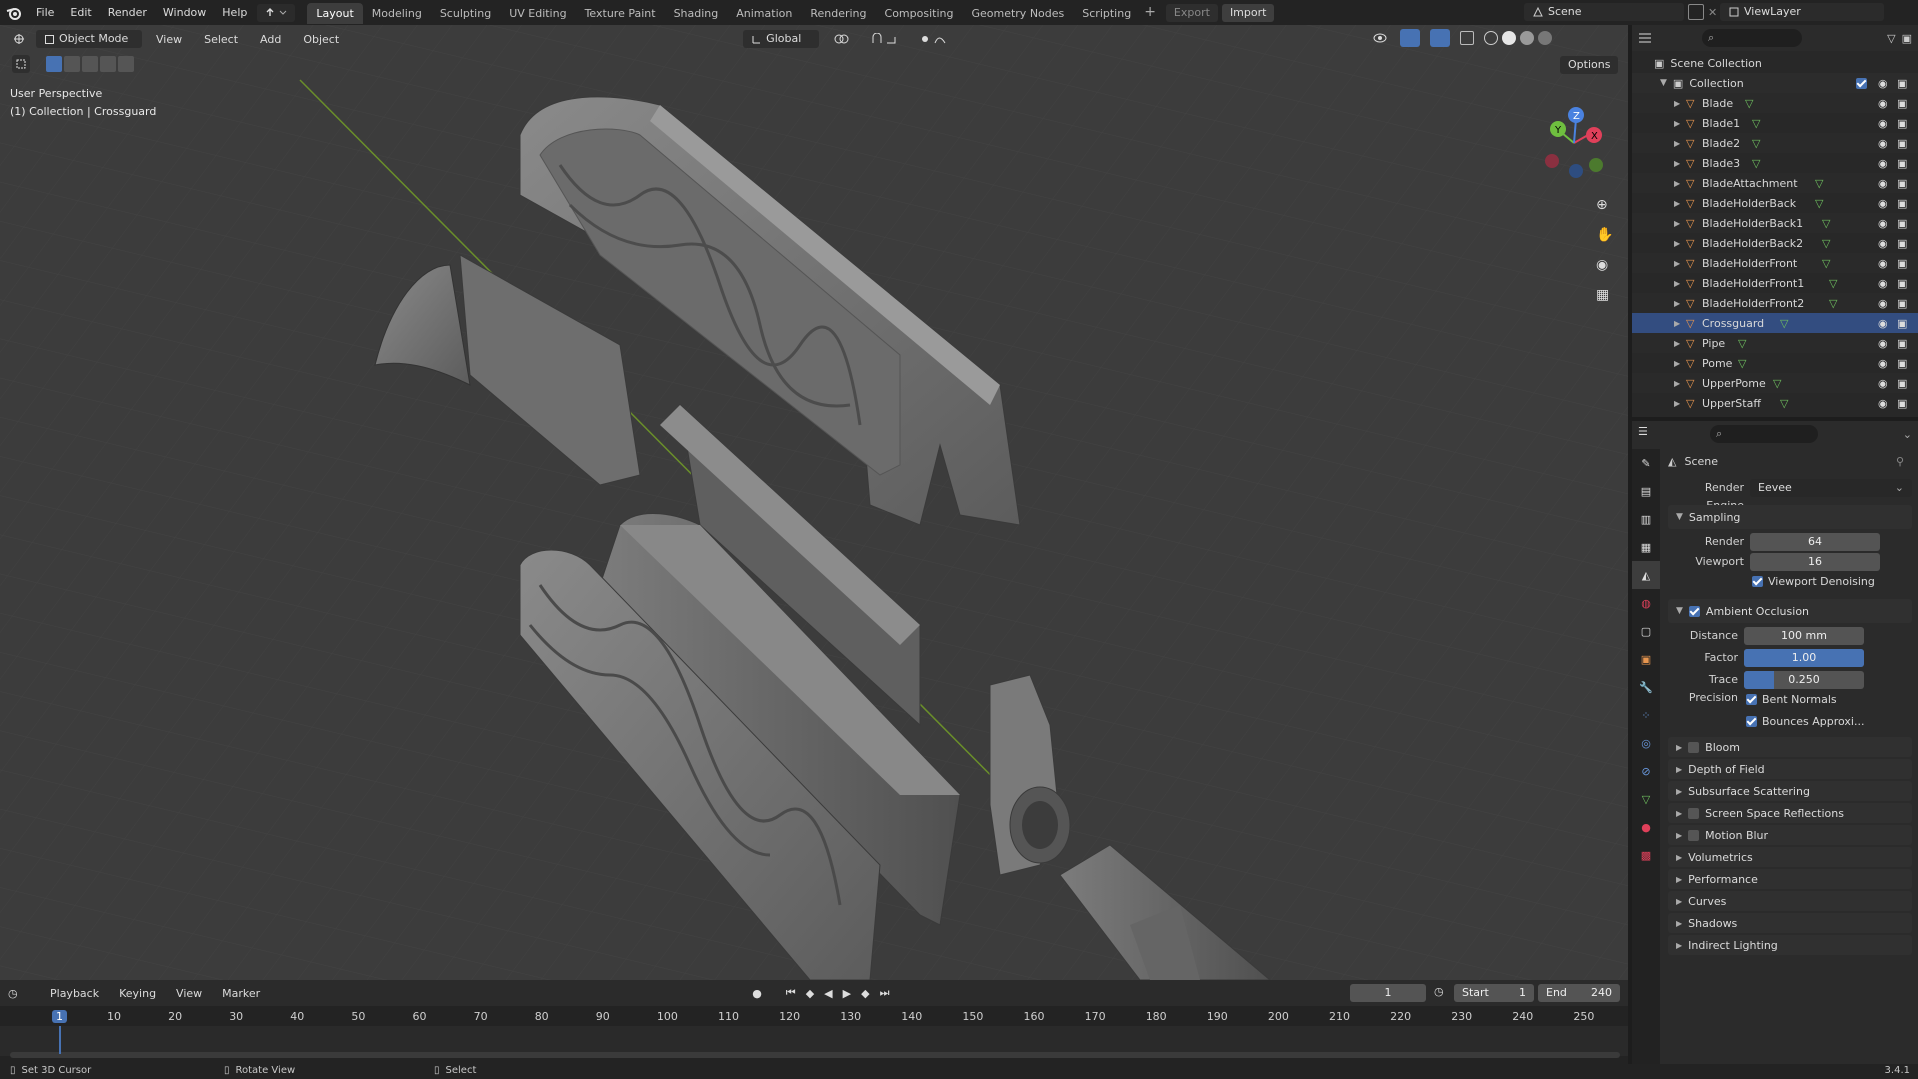  What do you see at coordinates (1410, 38) in the screenshot?
I see `gizmo-toggle-icon` at bounding box center [1410, 38].